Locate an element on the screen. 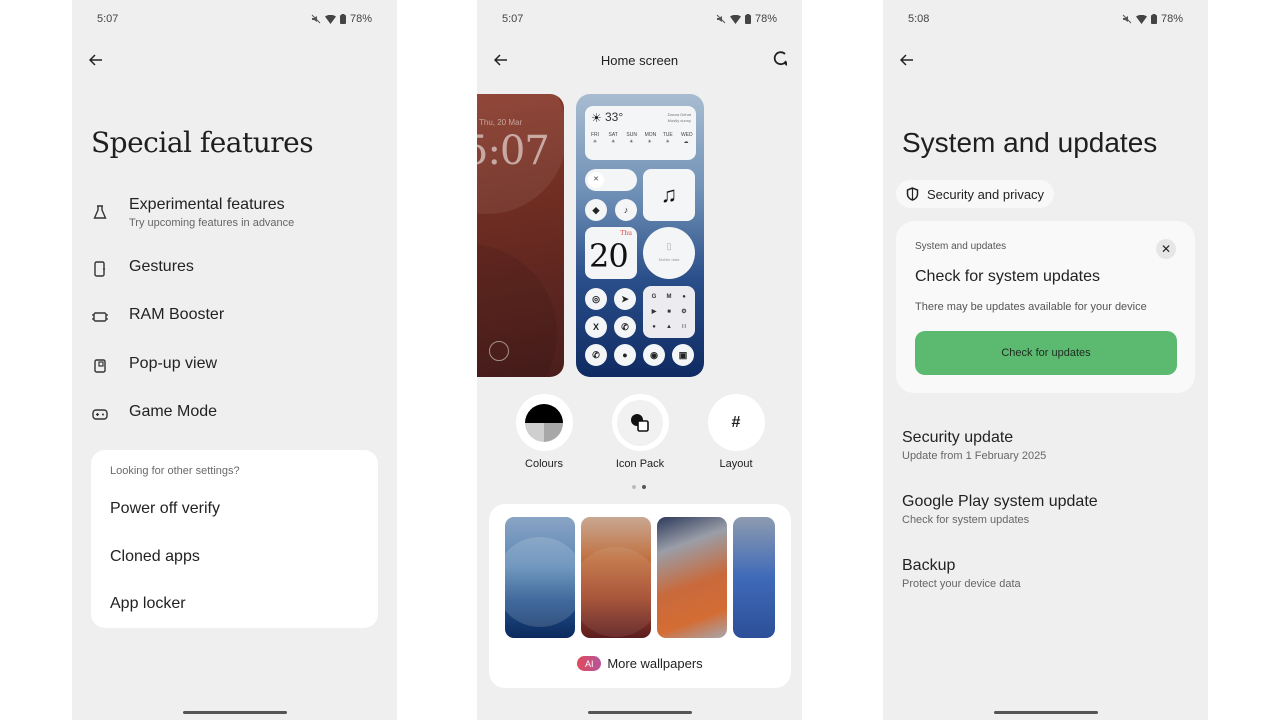  gamepad-icon is located at coordinates (100, 414).